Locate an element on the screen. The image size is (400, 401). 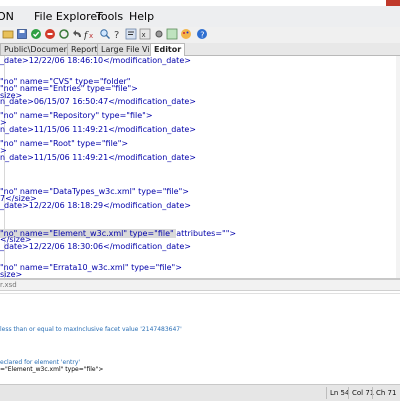
image-icon is located at coordinates (172, 34).